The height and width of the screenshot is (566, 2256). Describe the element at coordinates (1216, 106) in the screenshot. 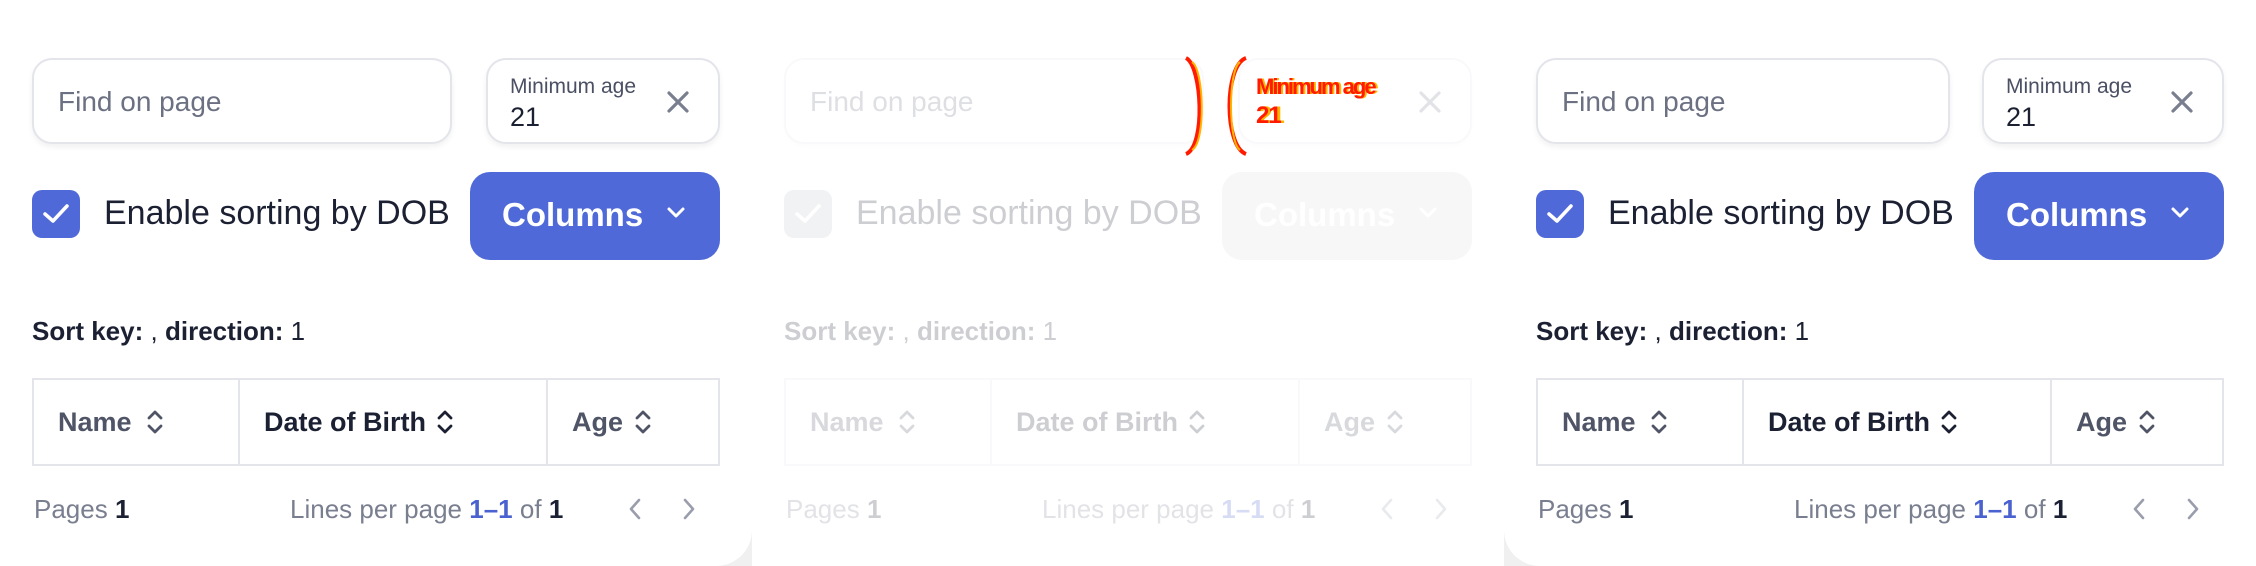

I see `bracket-artifact-icon` at that location.